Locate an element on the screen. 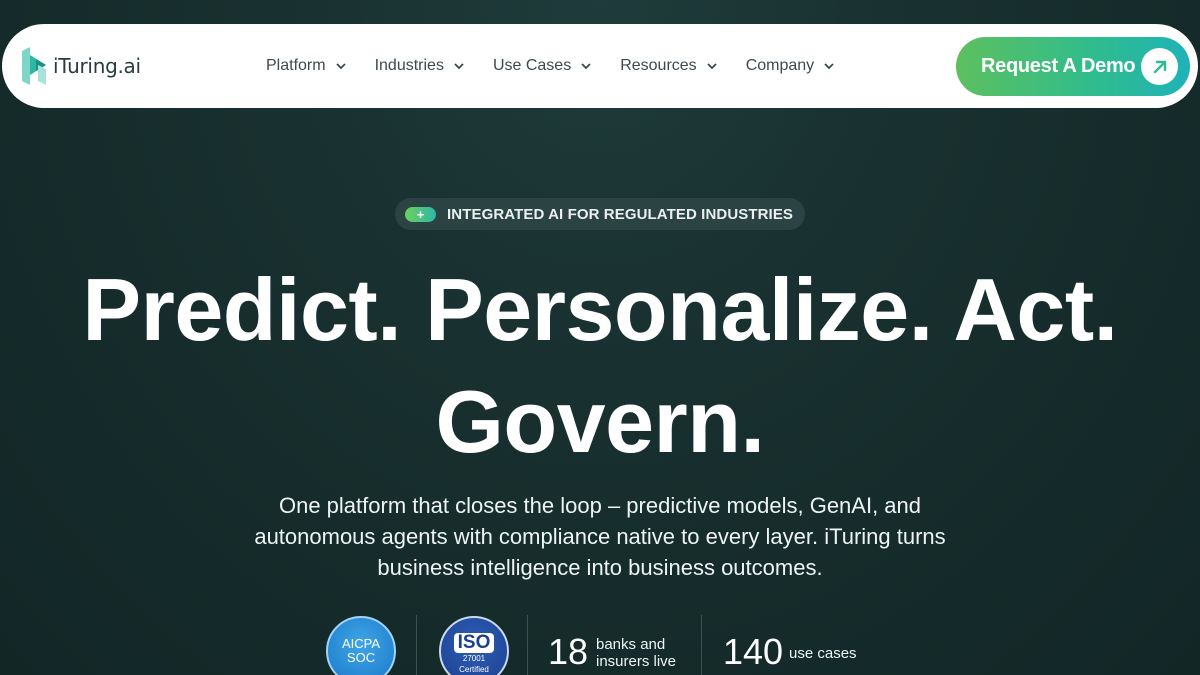  nav-item-label: Use Cases is located at coordinates (532, 65).